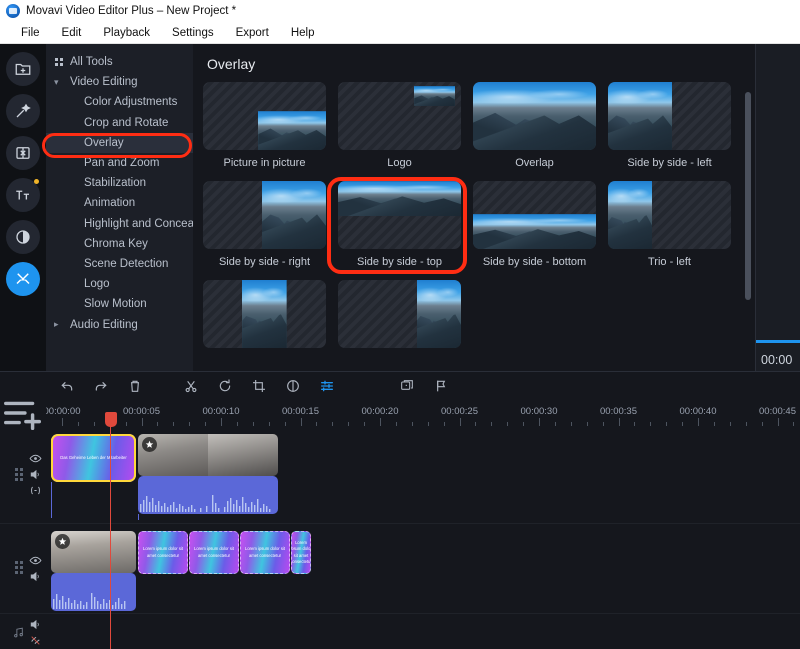  I want to click on redo-button, so click(101, 386).